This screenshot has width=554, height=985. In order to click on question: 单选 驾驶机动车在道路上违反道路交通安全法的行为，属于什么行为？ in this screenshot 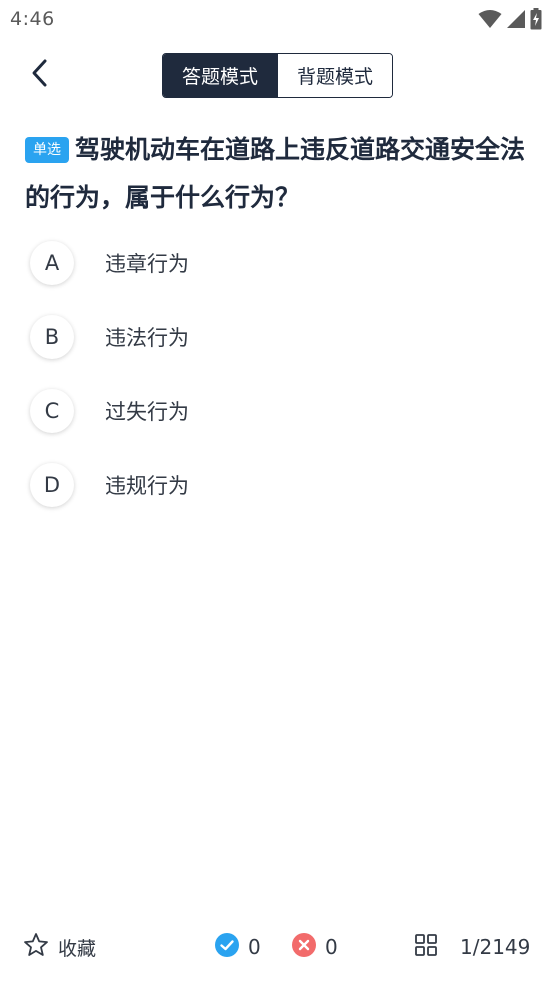, I will do `click(277, 174)`.